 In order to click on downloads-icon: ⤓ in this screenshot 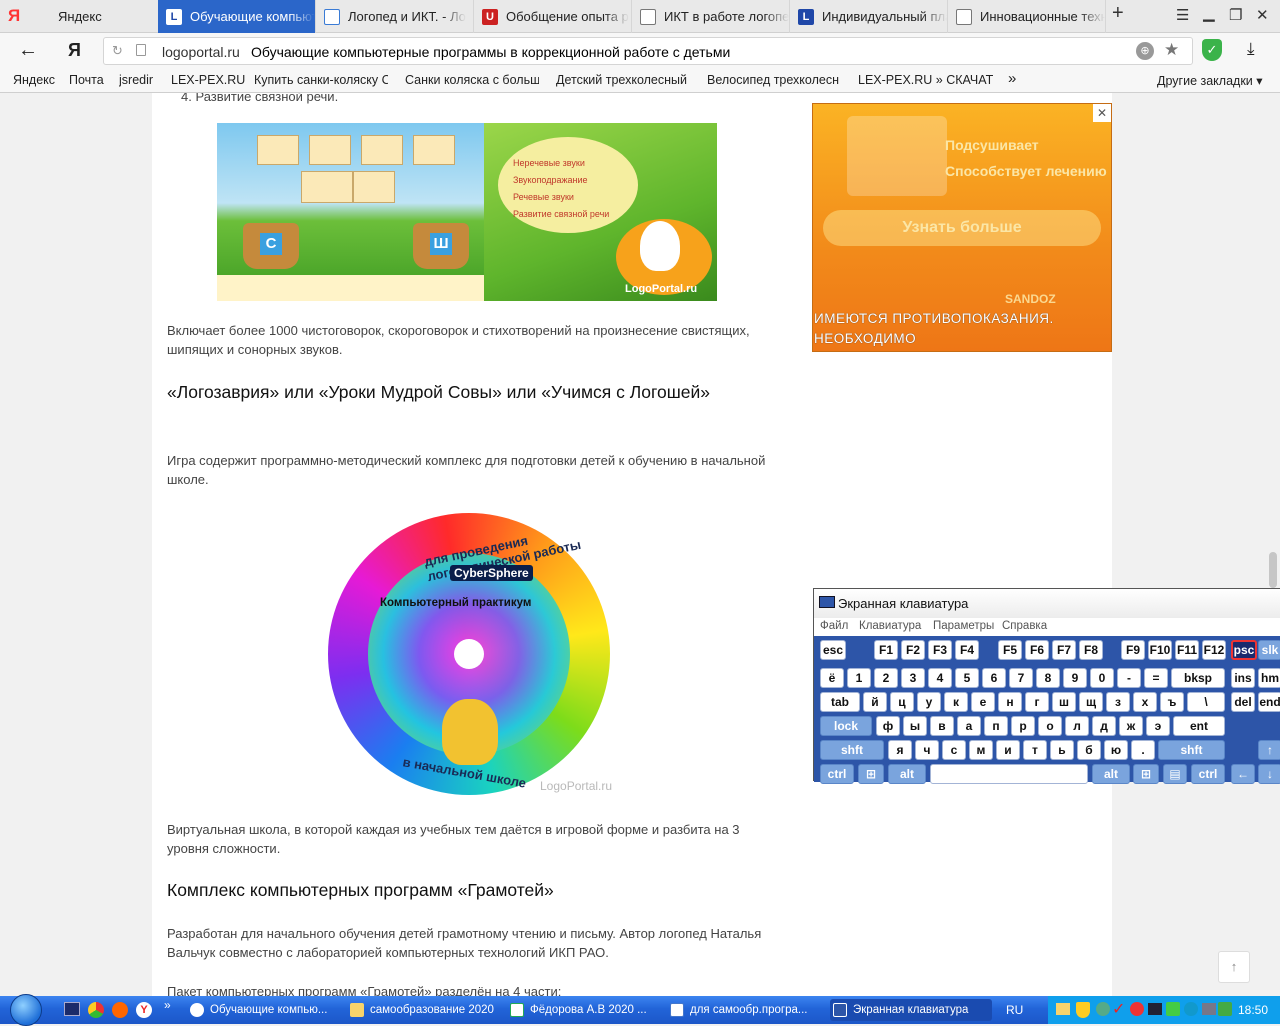, I will do `click(1251, 49)`.